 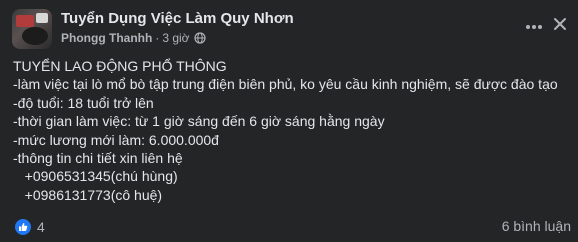 I want to click on post-line: TUYỂN LAO ĐỘNG PHỔ THÔNG, so click(x=120, y=66).